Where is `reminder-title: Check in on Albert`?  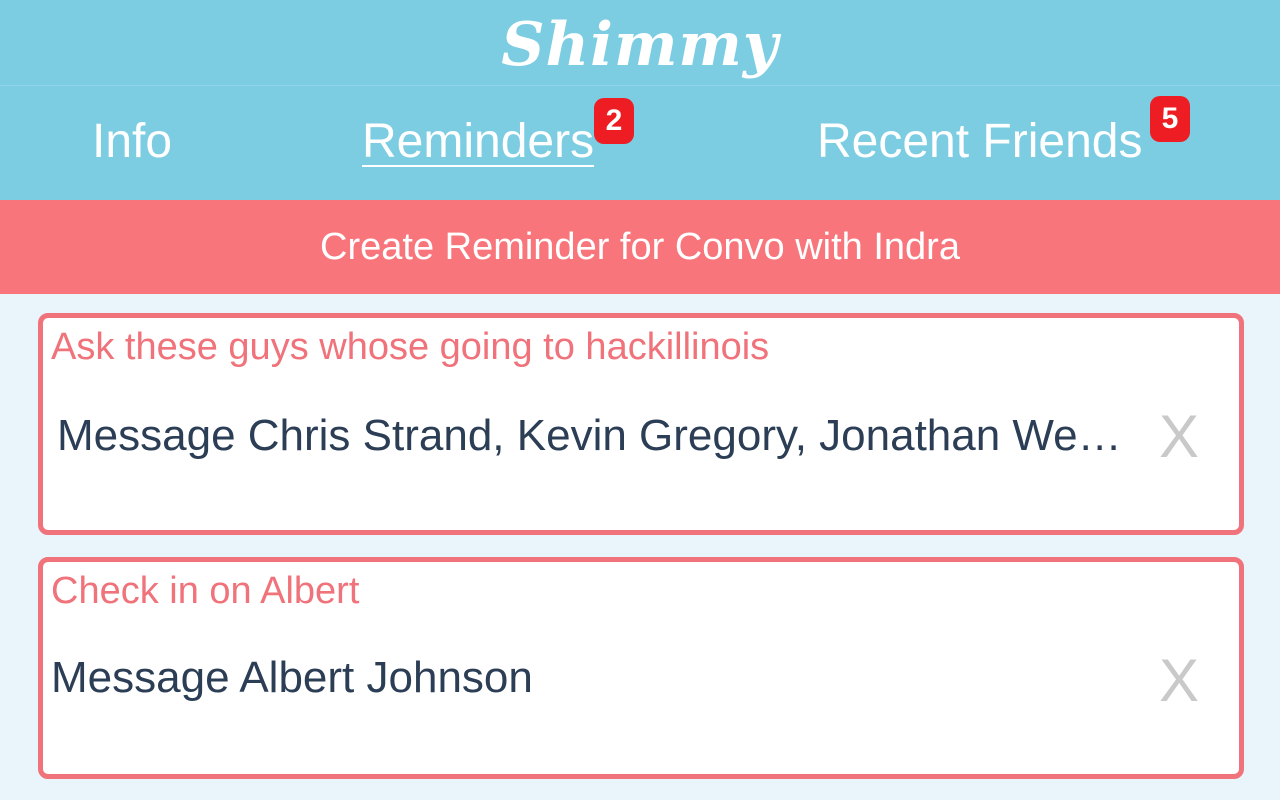 reminder-title: Check in on Albert is located at coordinates (205, 591).